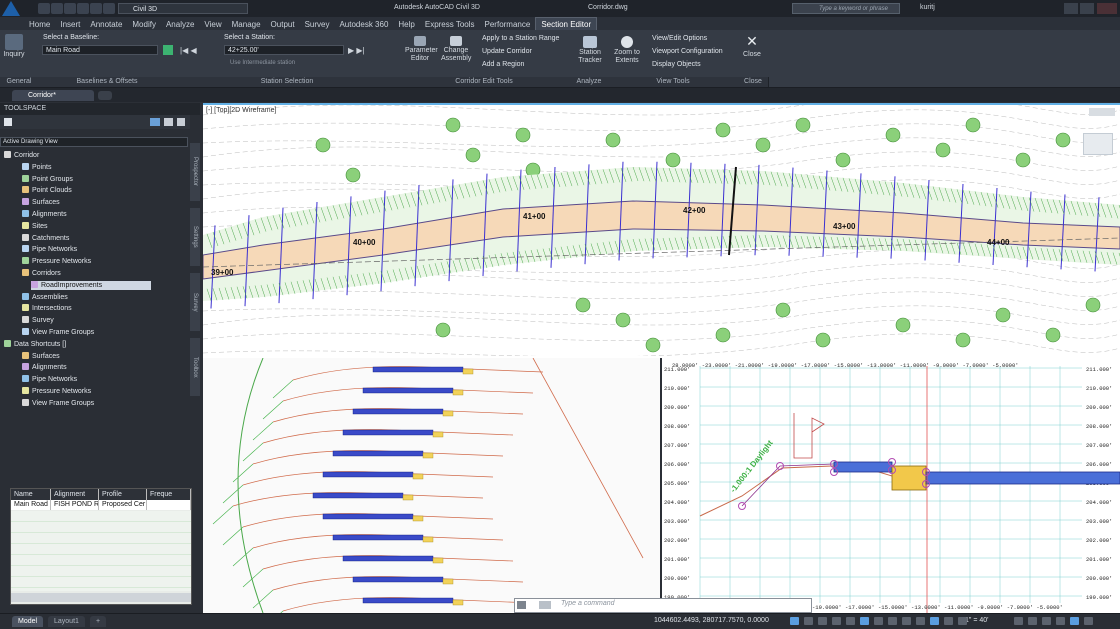 The height and width of the screenshot is (629, 1120). Describe the element at coordinates (94, 142) in the screenshot. I see `view-select: Active Drawing View` at that location.